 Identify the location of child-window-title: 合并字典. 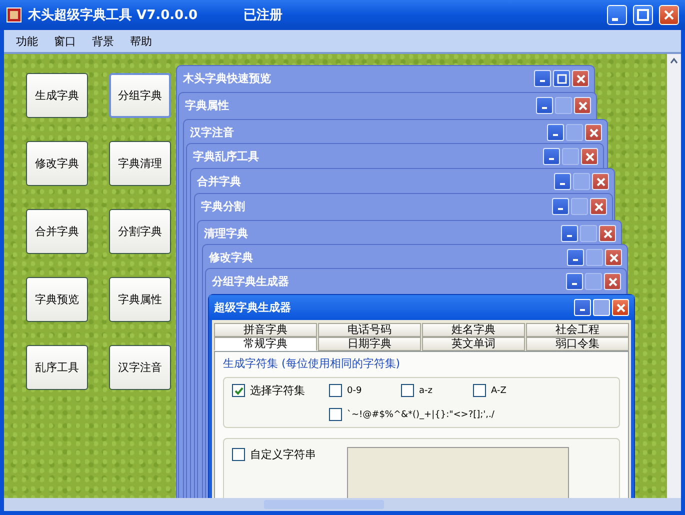
(219, 181).